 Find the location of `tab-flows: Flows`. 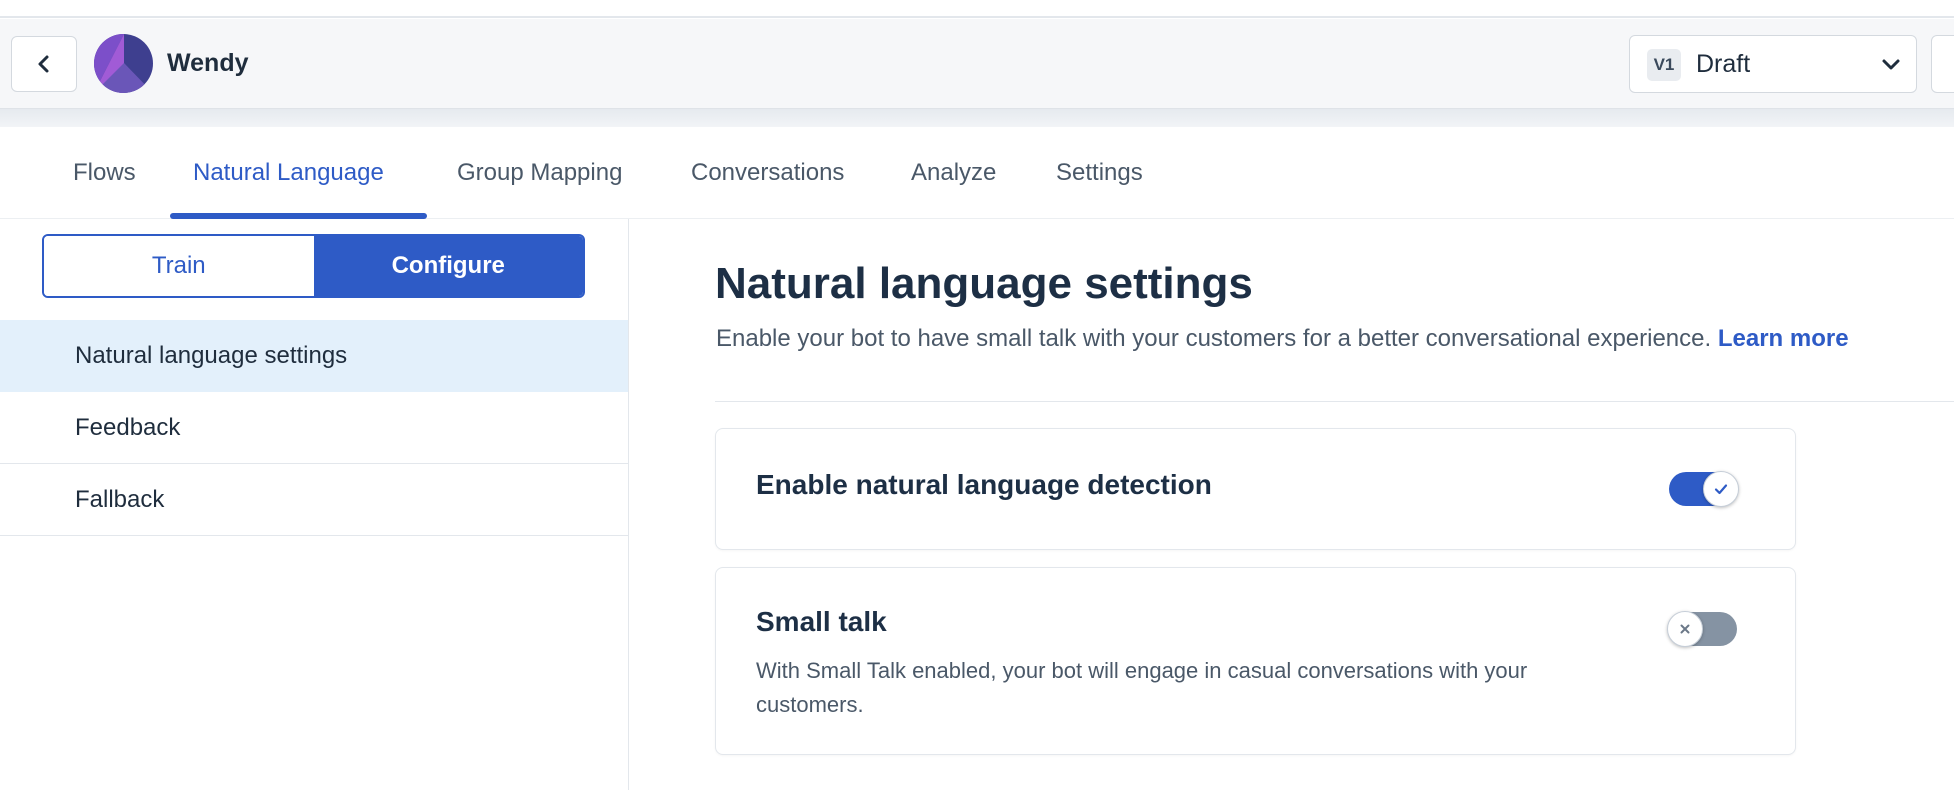

tab-flows: Flows is located at coordinates (104, 173).